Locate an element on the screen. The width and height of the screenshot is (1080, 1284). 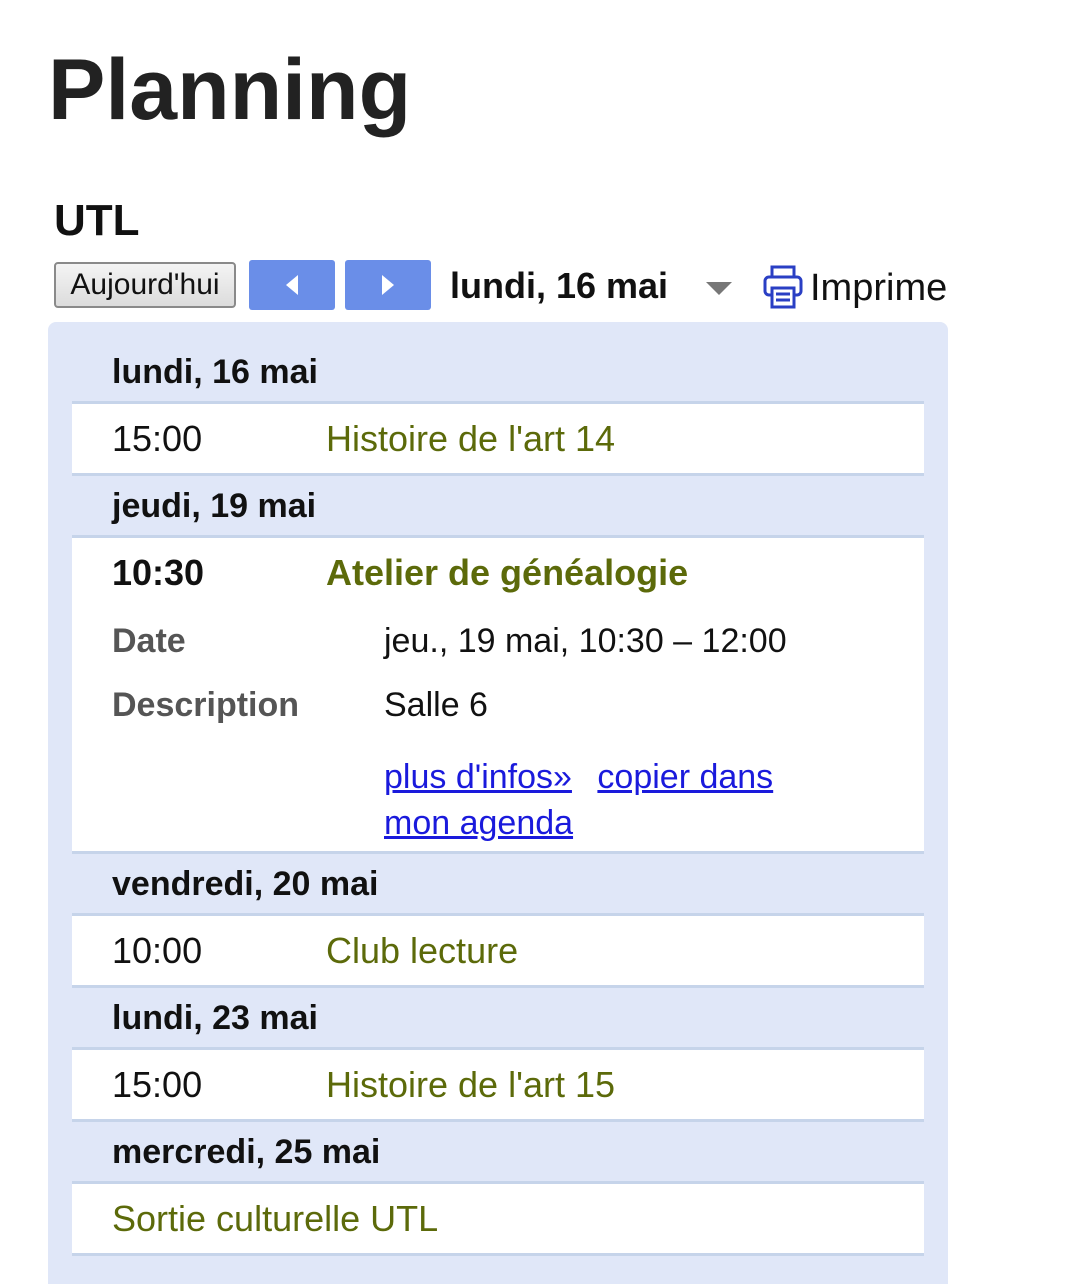
event-description-value: Salle 6 is located at coordinates (436, 705).